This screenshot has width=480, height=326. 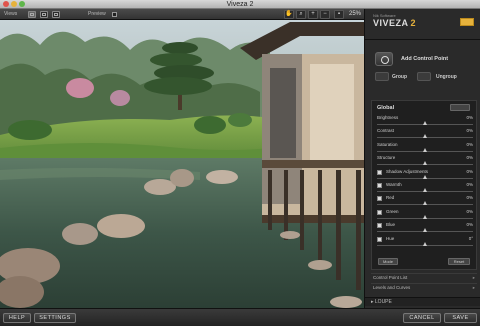 I want to click on group-icon, so click(x=382, y=76).